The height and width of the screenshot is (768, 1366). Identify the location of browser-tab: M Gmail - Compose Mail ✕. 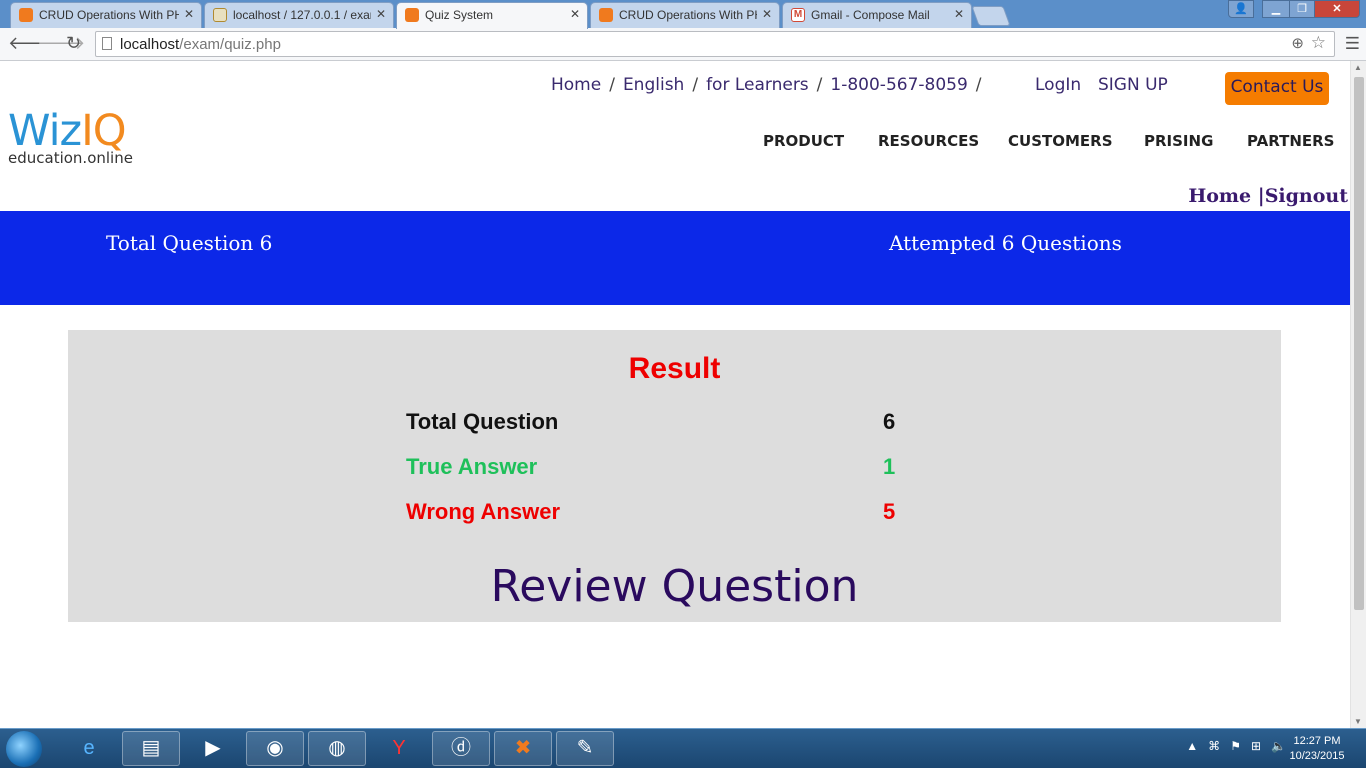
(877, 15).